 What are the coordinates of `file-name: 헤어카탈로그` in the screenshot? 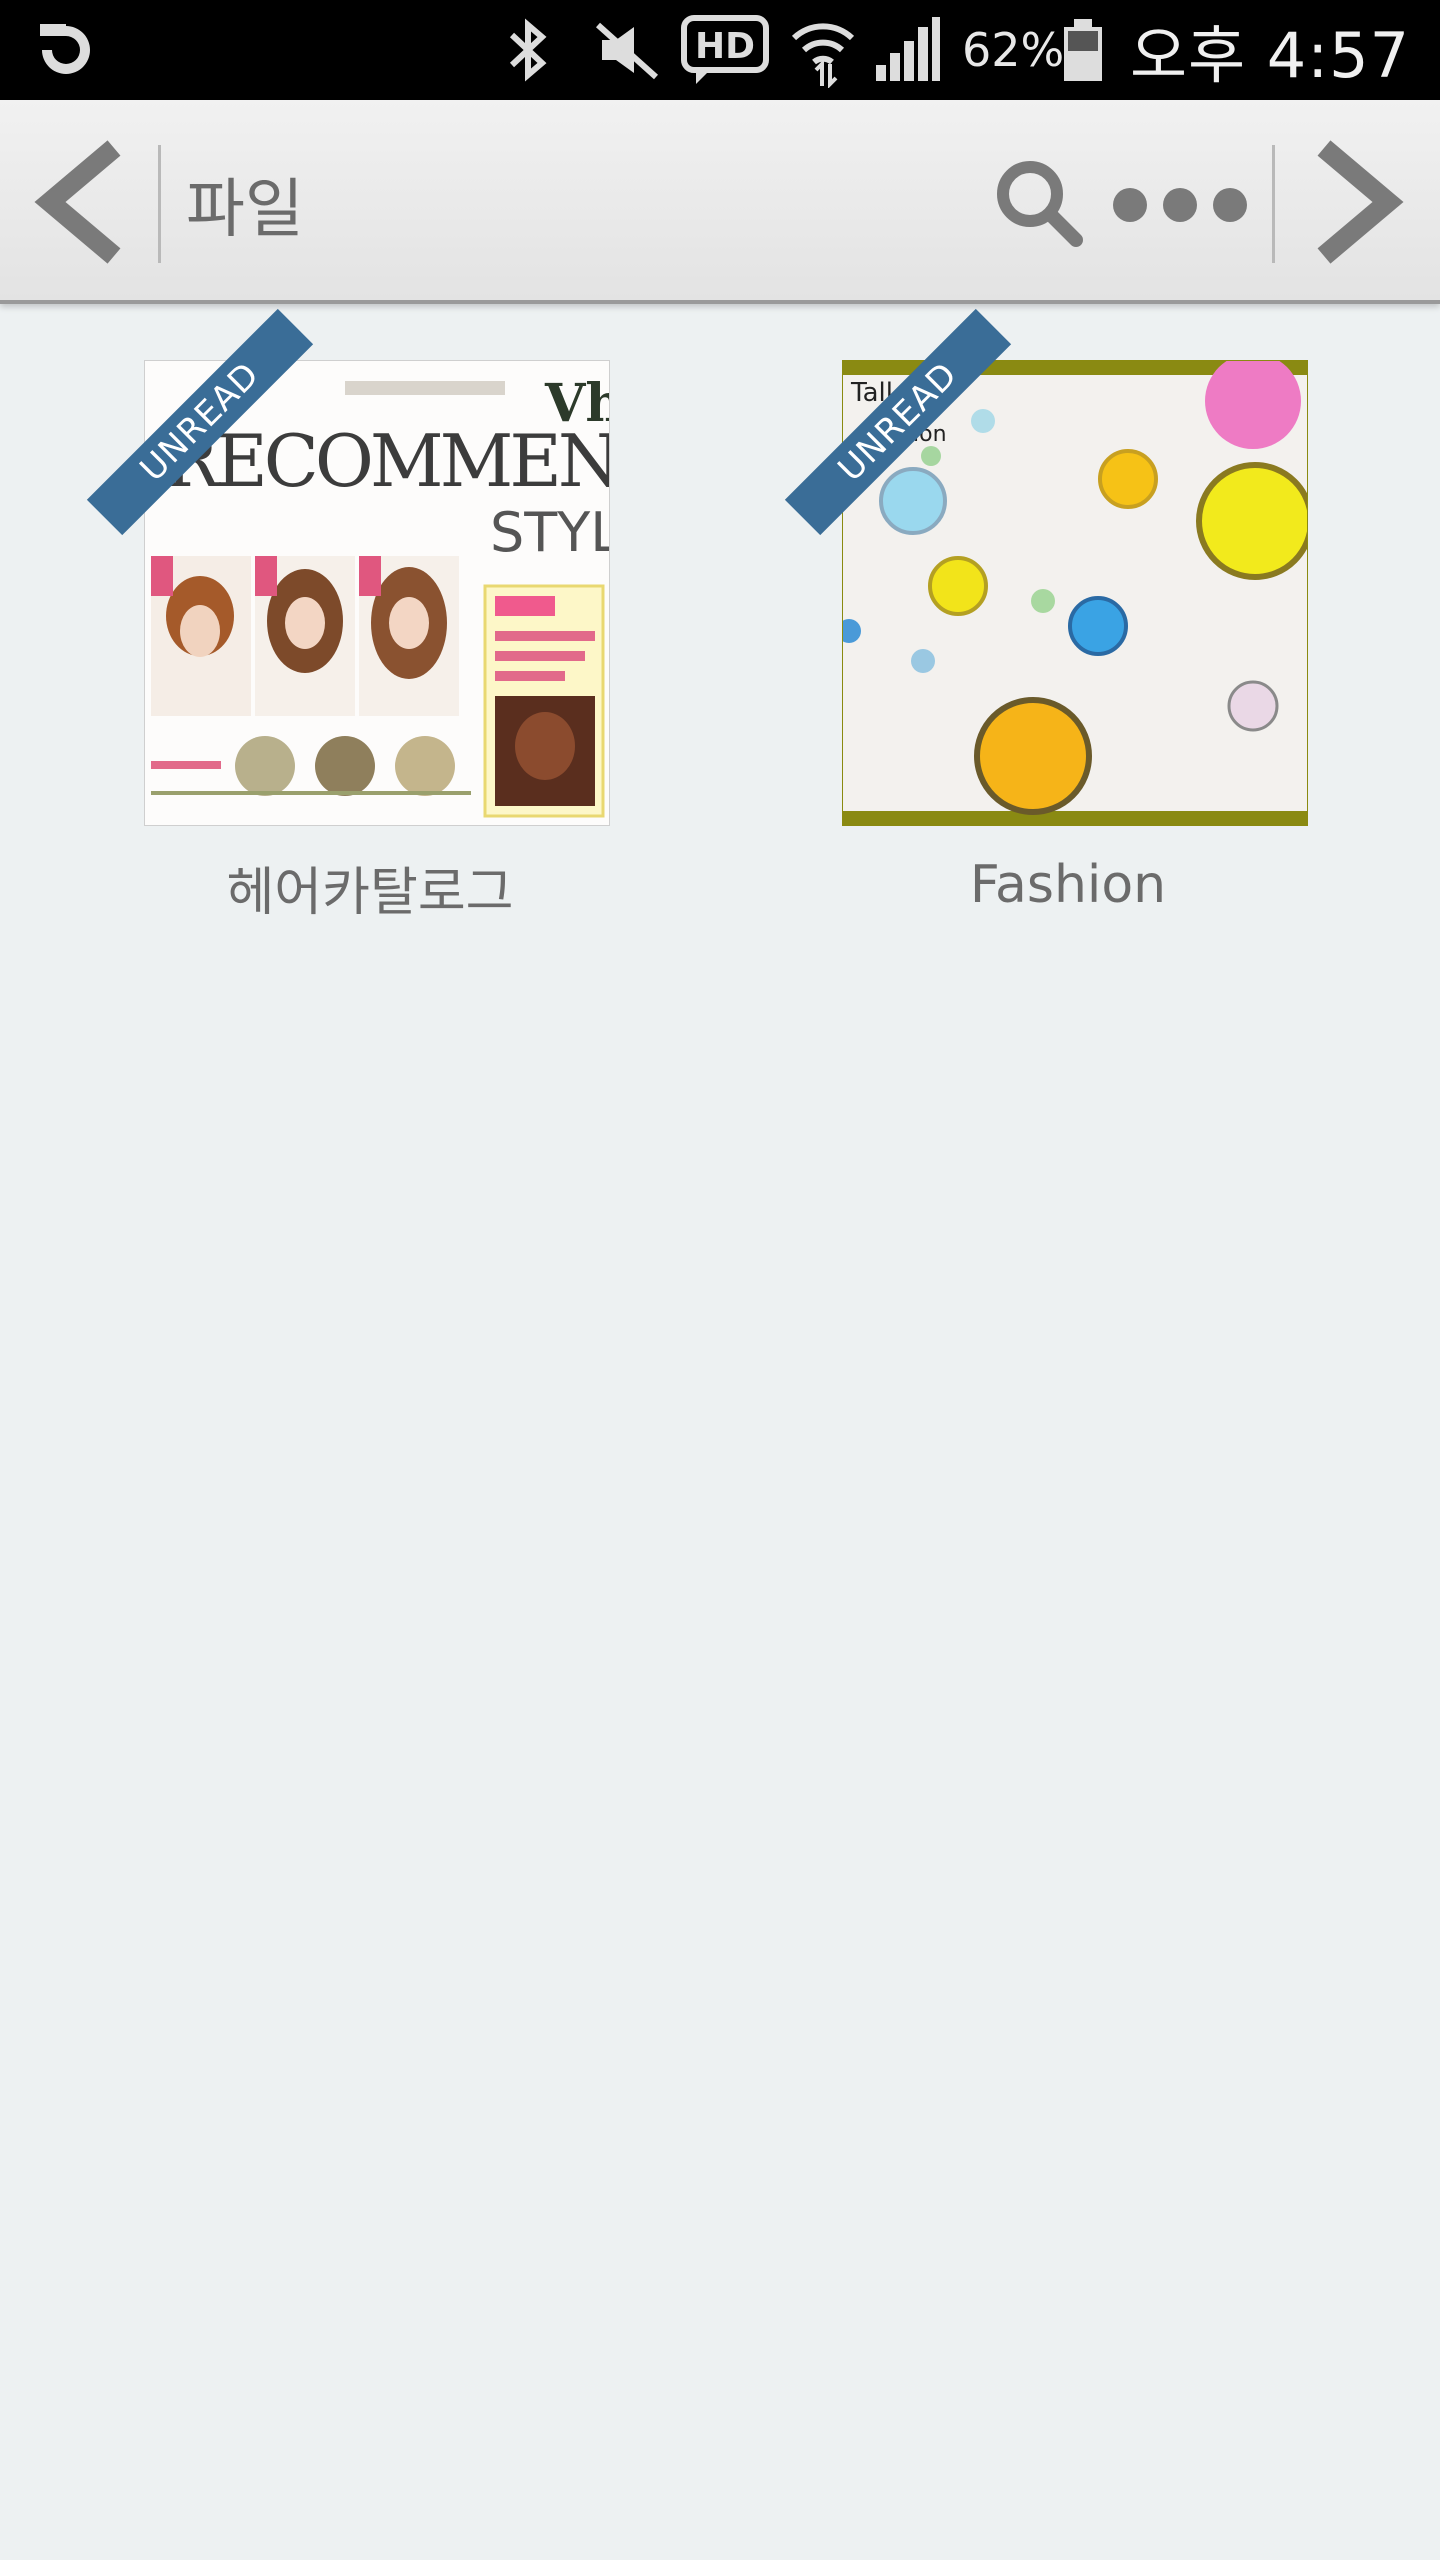 It's located at (370, 893).